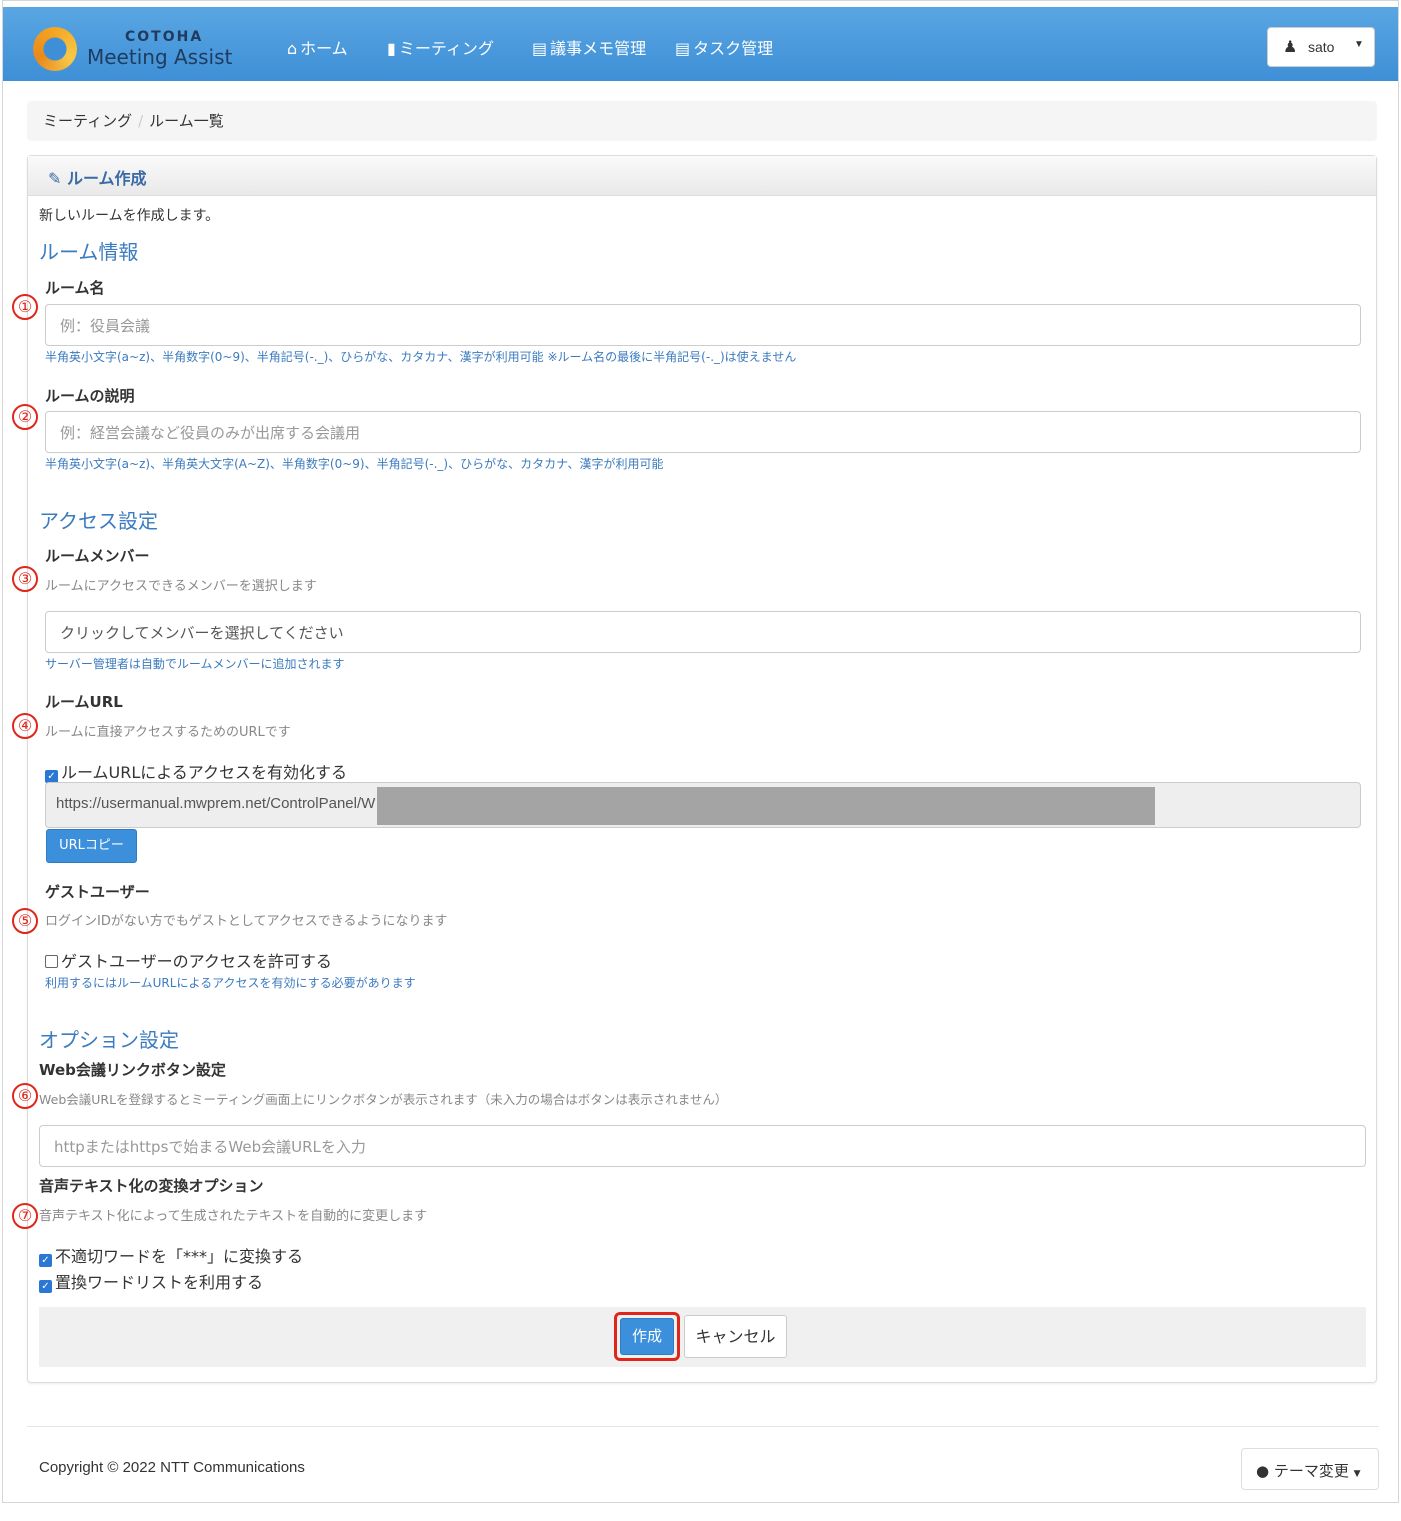 The image size is (1401, 1521). Describe the element at coordinates (164, 37) in the screenshot. I see `logo-brand-top: COTOHA` at that location.